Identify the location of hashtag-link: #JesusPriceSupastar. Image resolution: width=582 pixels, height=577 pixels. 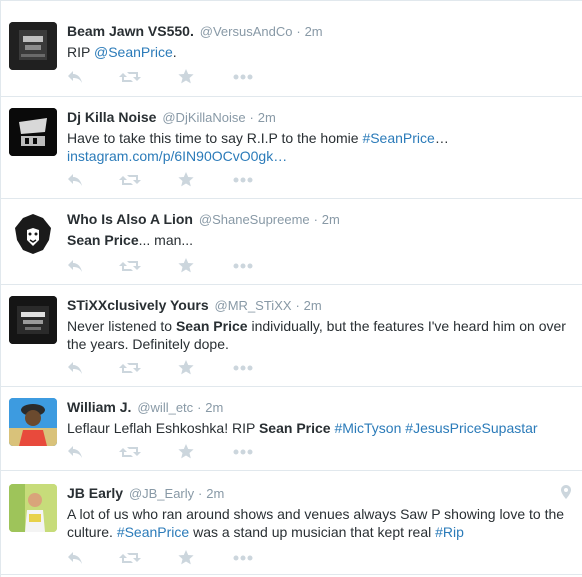
(471, 428).